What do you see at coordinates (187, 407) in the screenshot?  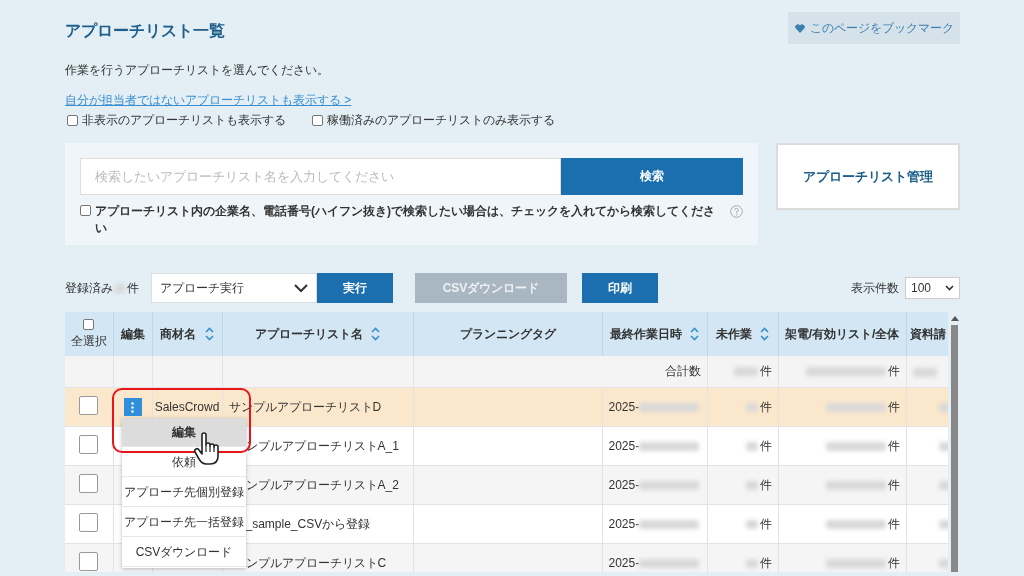 I see `table-cell: SalesCrowd` at bounding box center [187, 407].